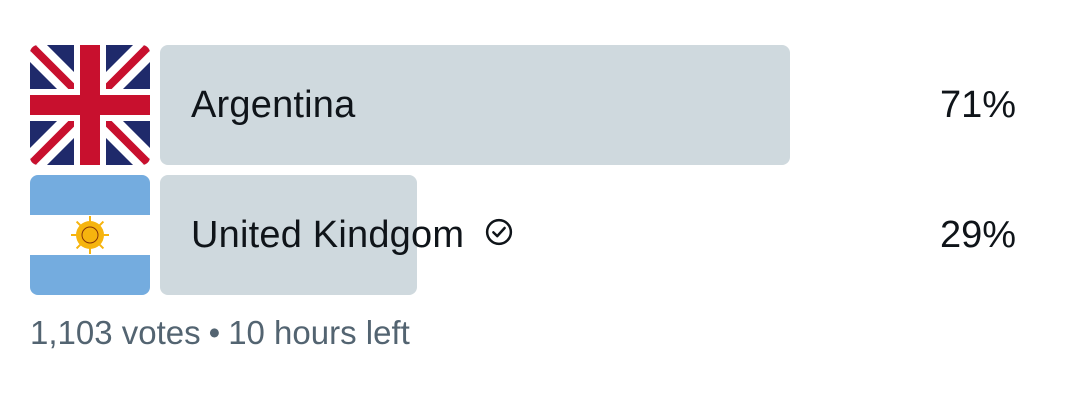 Image resolution: width=1080 pixels, height=400 pixels. I want to click on option-label: Argentina, so click(273, 105).